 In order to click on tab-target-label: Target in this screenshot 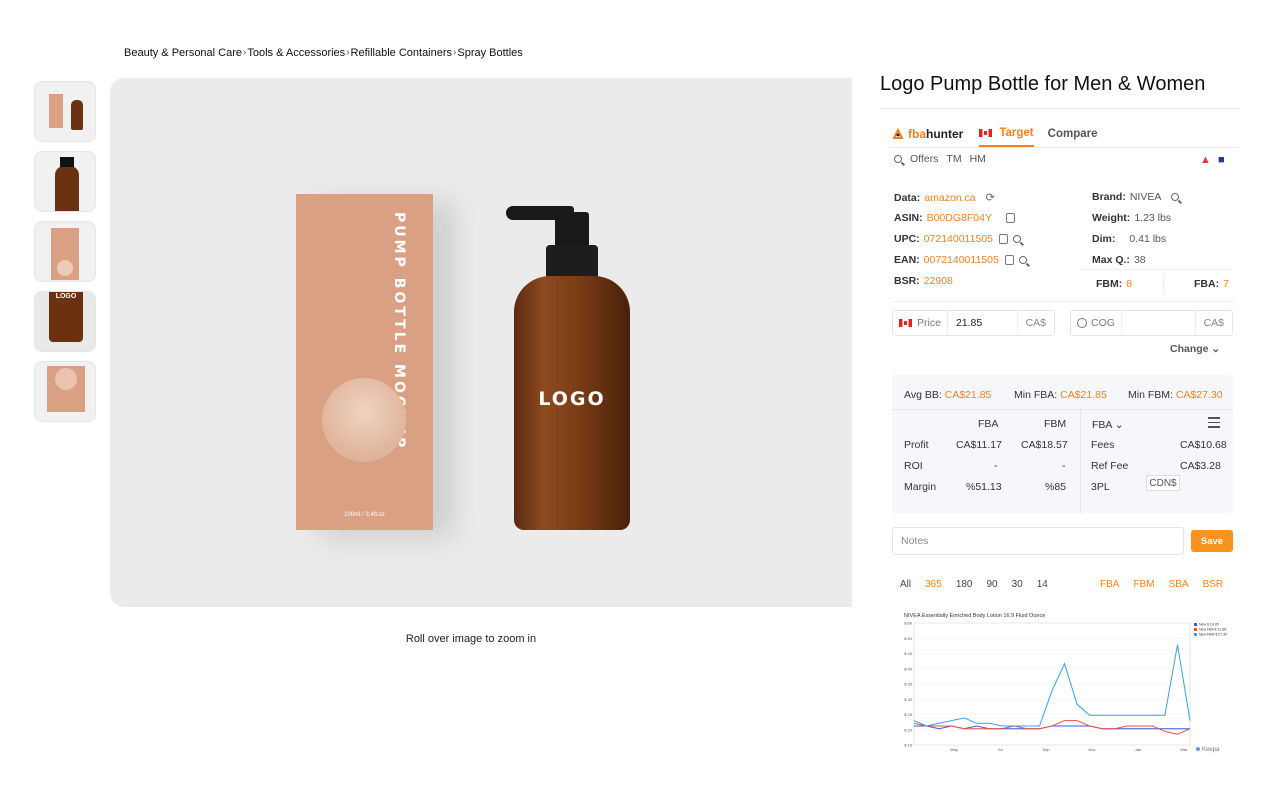, I will do `click(1016, 133)`.